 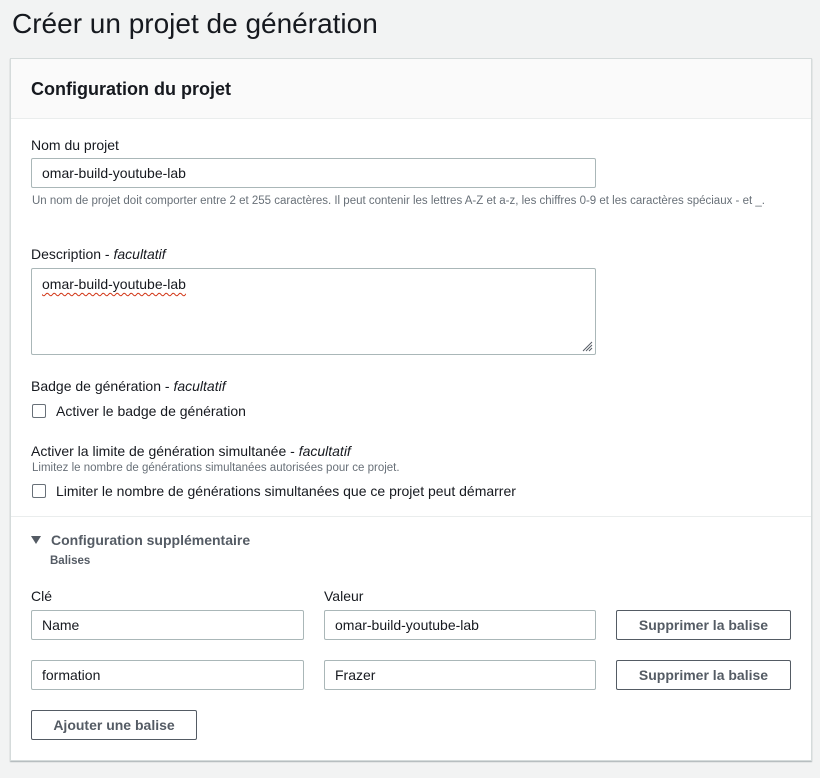 What do you see at coordinates (324, 451) in the screenshot?
I see `concurrency-optional: facultatif` at bounding box center [324, 451].